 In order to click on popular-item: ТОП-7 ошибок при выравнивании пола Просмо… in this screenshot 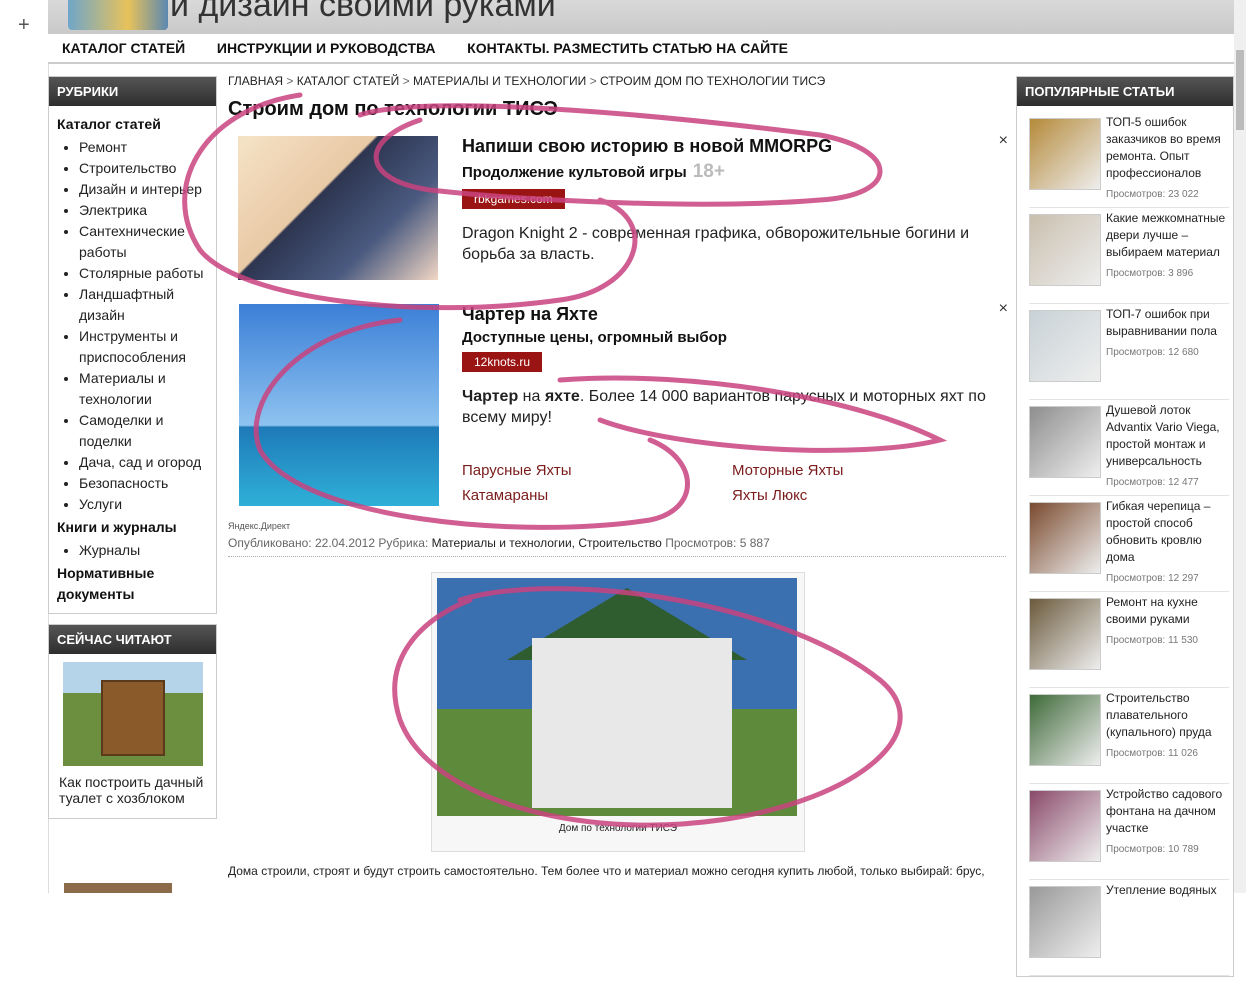, I will do `click(1125, 352)`.